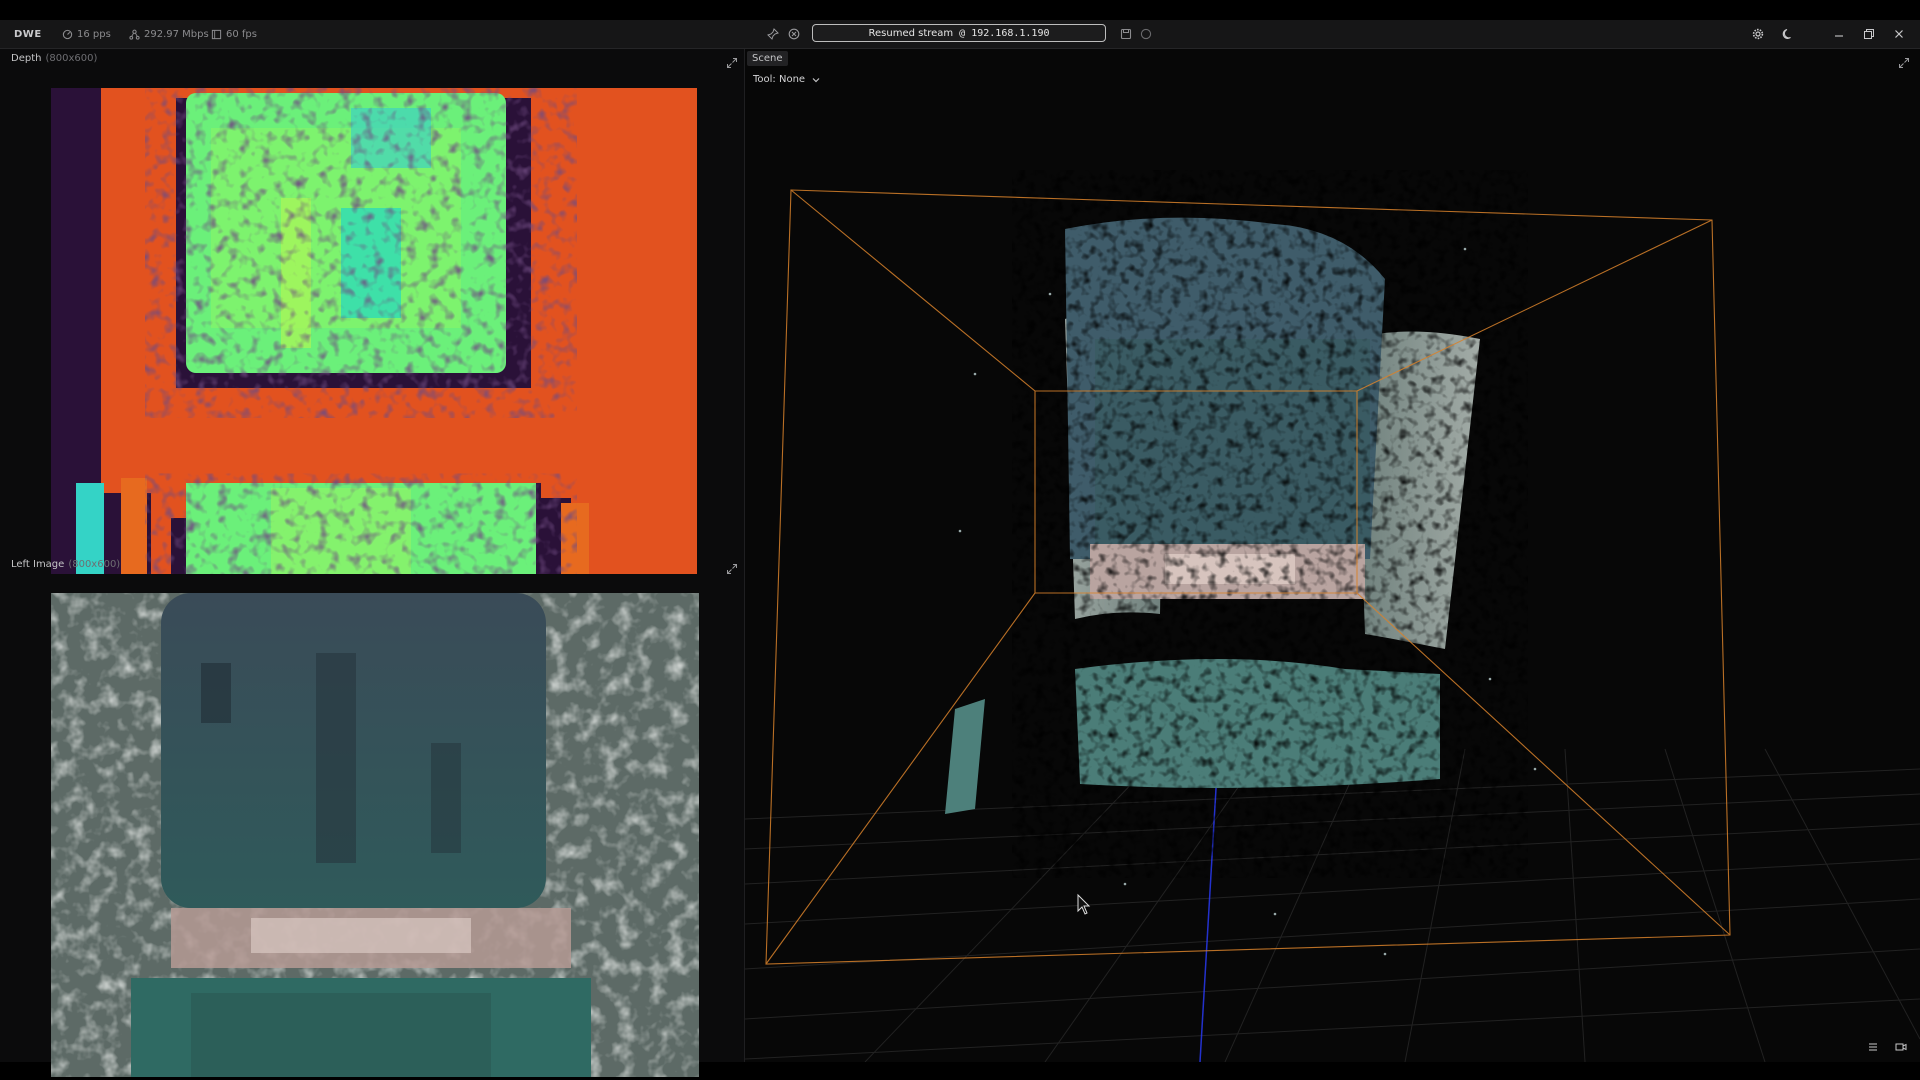 This screenshot has width=1920, height=1080. I want to click on scene-expand-button, so click(1904, 61).